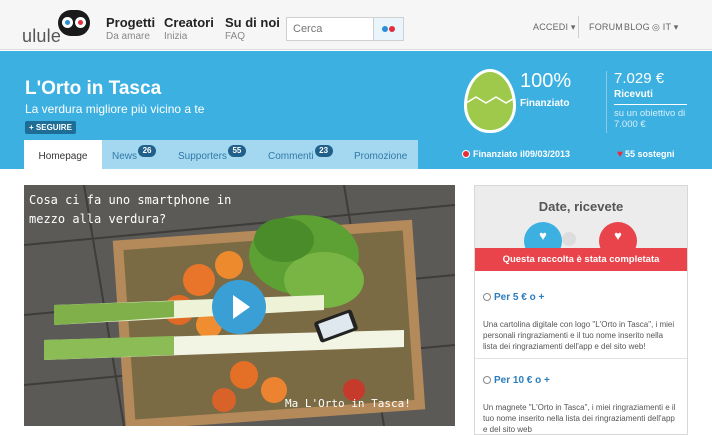  I want to click on campaign-completed-banner: Questa raccolta è stata completata, so click(581, 259).